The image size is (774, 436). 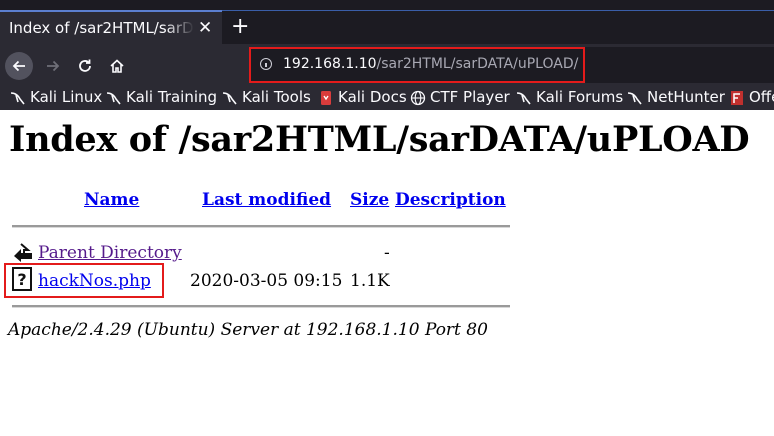 I want to click on home-button, so click(x=117, y=66).